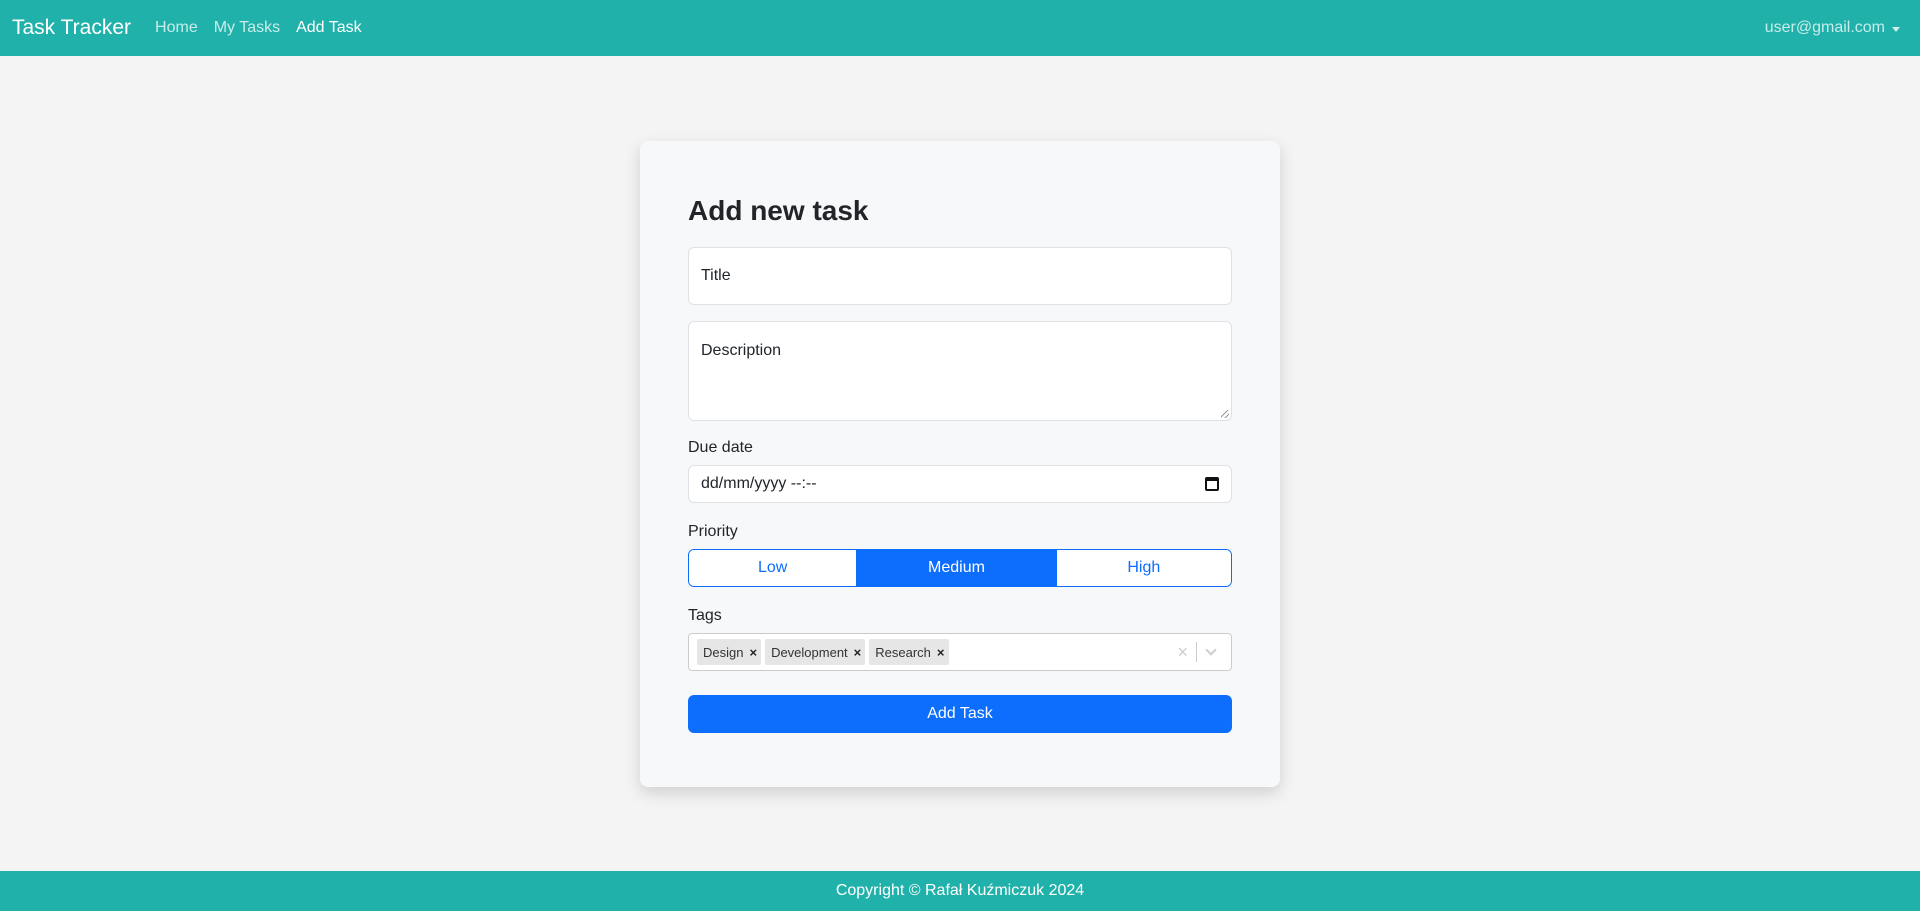  I want to click on title-placeholder: Title, so click(716, 275).